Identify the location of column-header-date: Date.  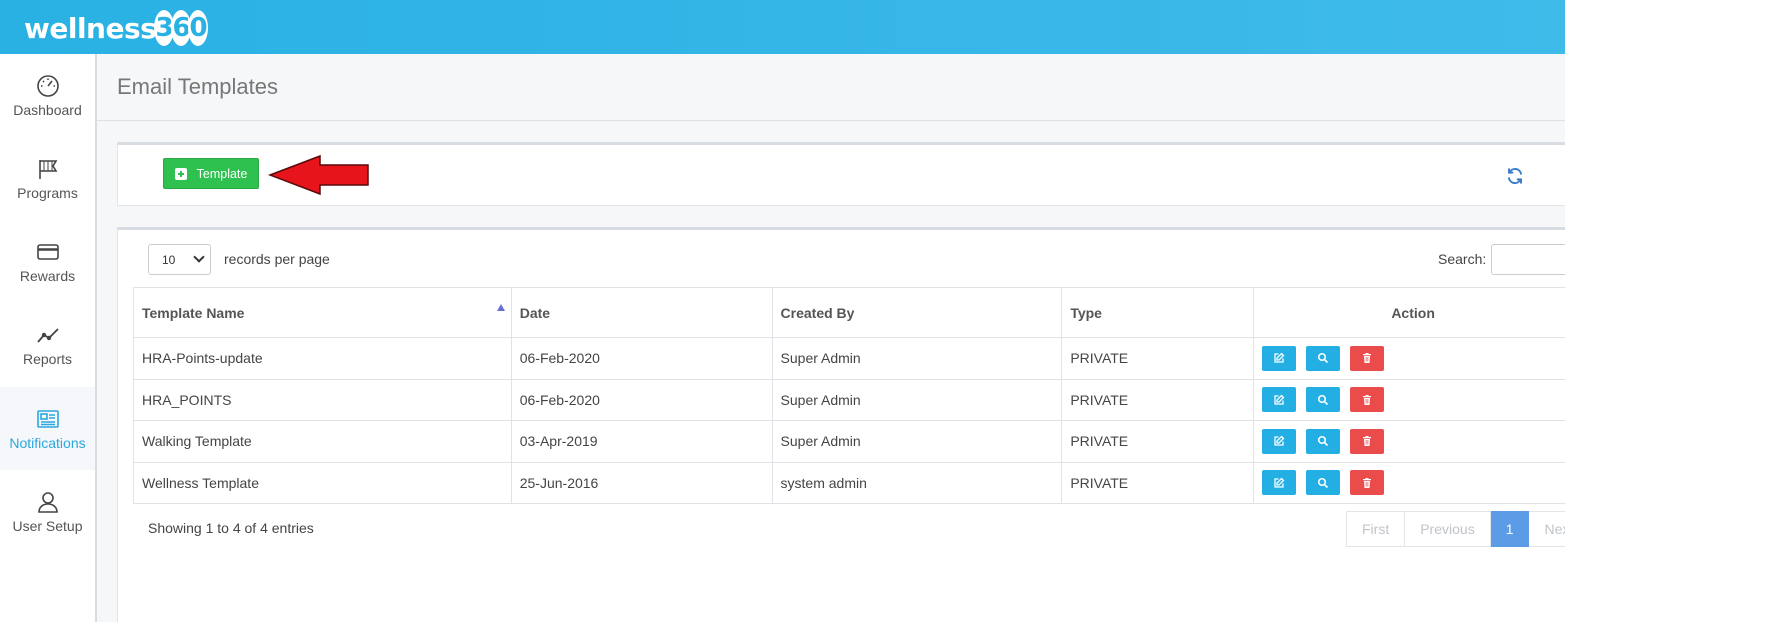
(641, 312).